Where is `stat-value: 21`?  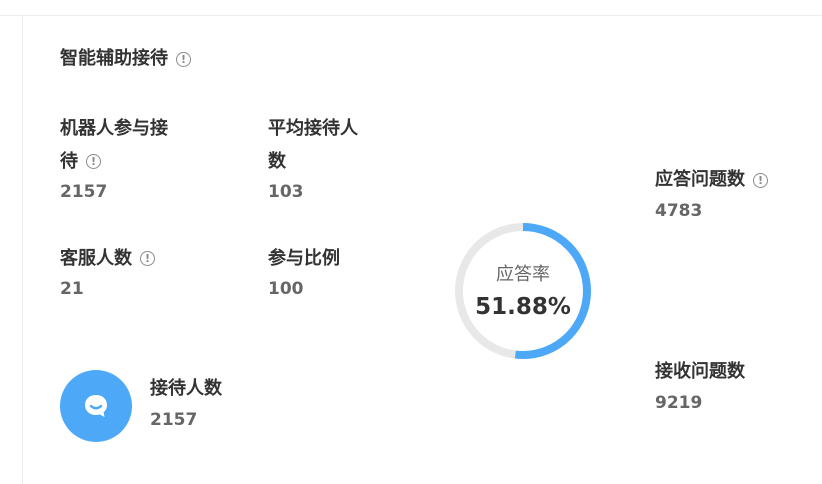
stat-value: 21 is located at coordinates (72, 289).